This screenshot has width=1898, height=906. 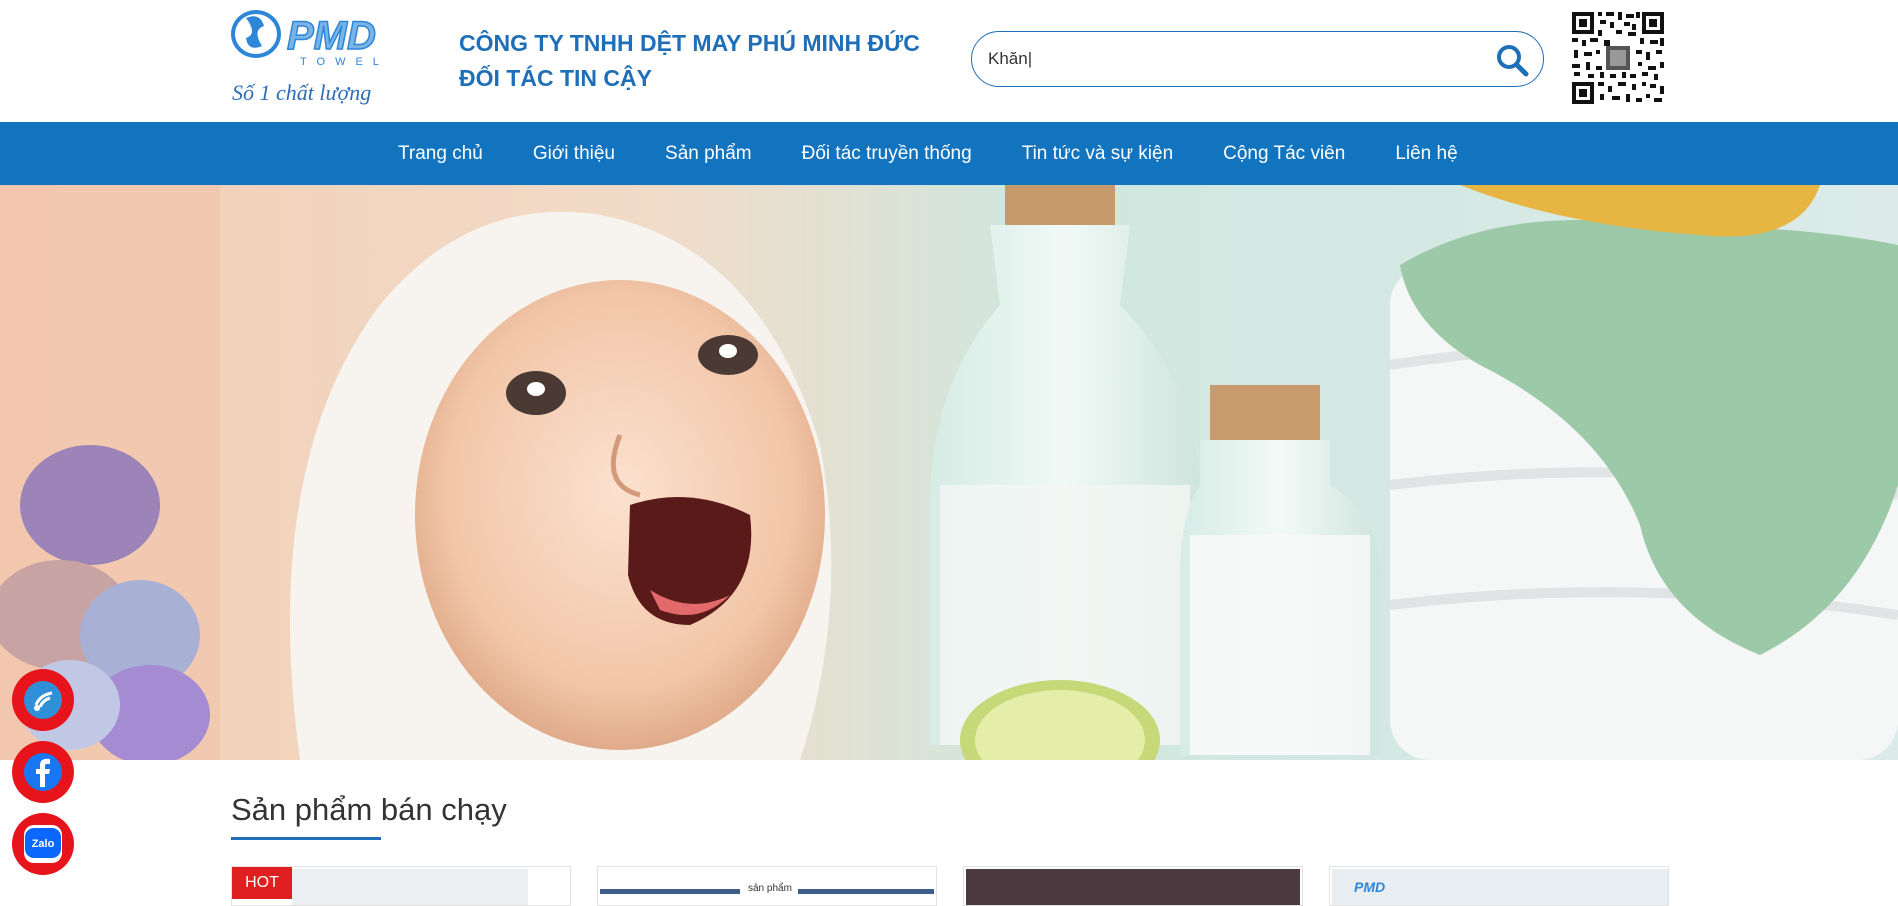 What do you see at coordinates (770, 888) in the screenshot?
I see `product-image-caption: sản phẩm` at bounding box center [770, 888].